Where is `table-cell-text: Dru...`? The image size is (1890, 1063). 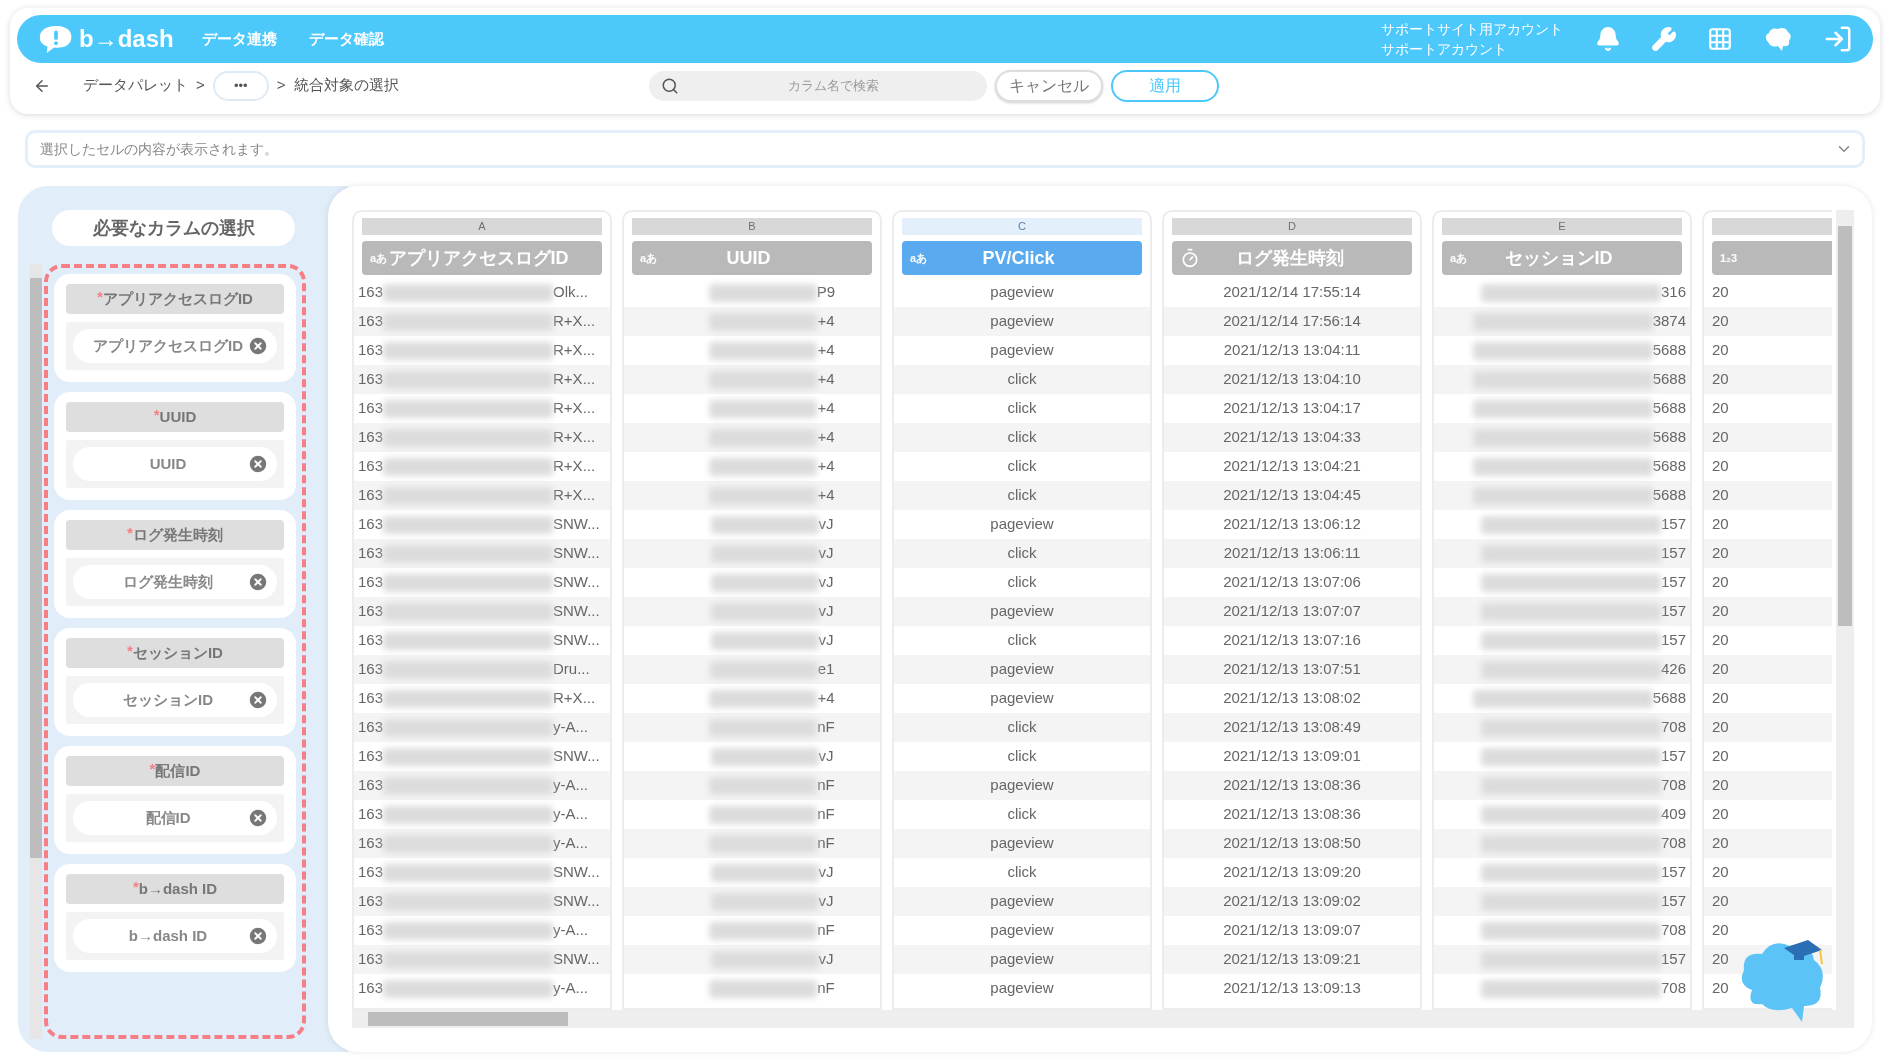 table-cell-text: Dru... is located at coordinates (571, 669).